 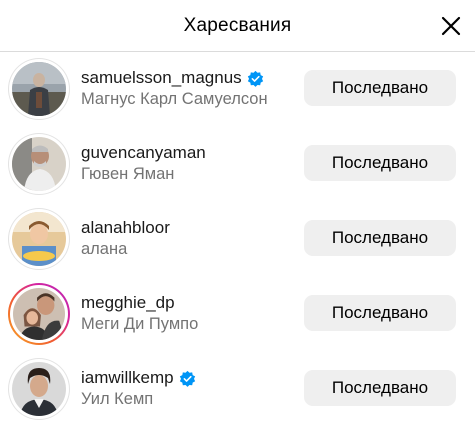 I want to click on username: iamwillkemp, so click(x=127, y=378).